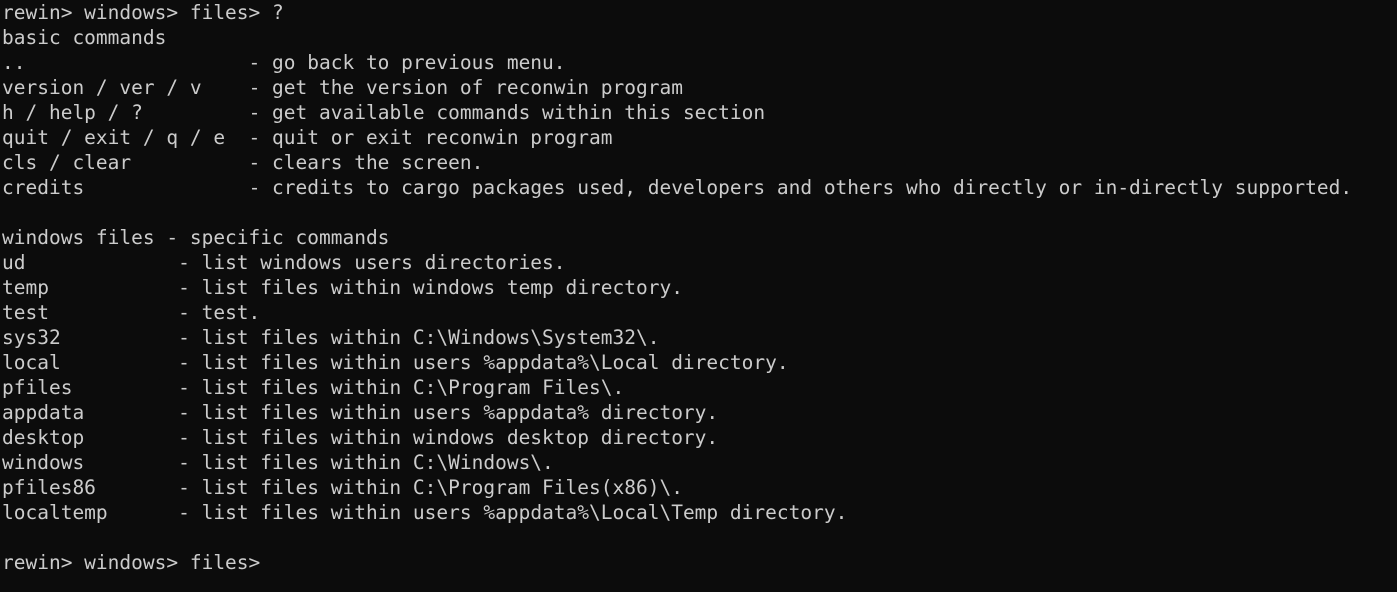  What do you see at coordinates (102, 87) in the screenshot?
I see `command-name: version / ver / v` at bounding box center [102, 87].